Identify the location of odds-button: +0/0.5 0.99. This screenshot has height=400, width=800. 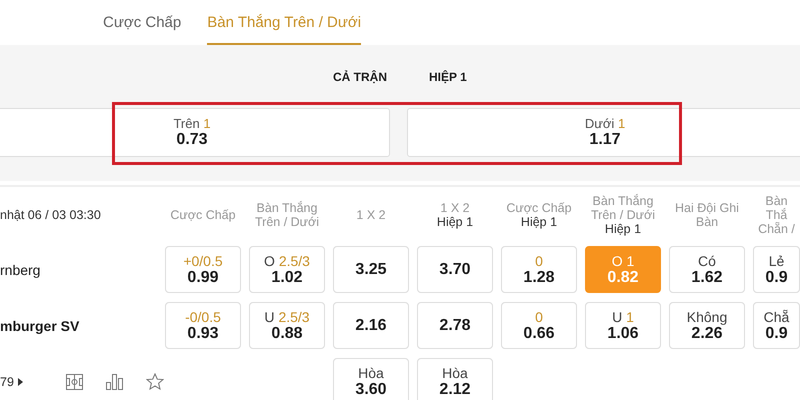
(203, 269).